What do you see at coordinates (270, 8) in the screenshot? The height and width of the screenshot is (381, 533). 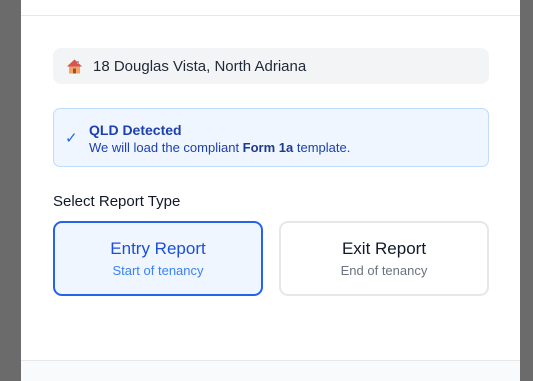 I see `modal-header` at bounding box center [270, 8].